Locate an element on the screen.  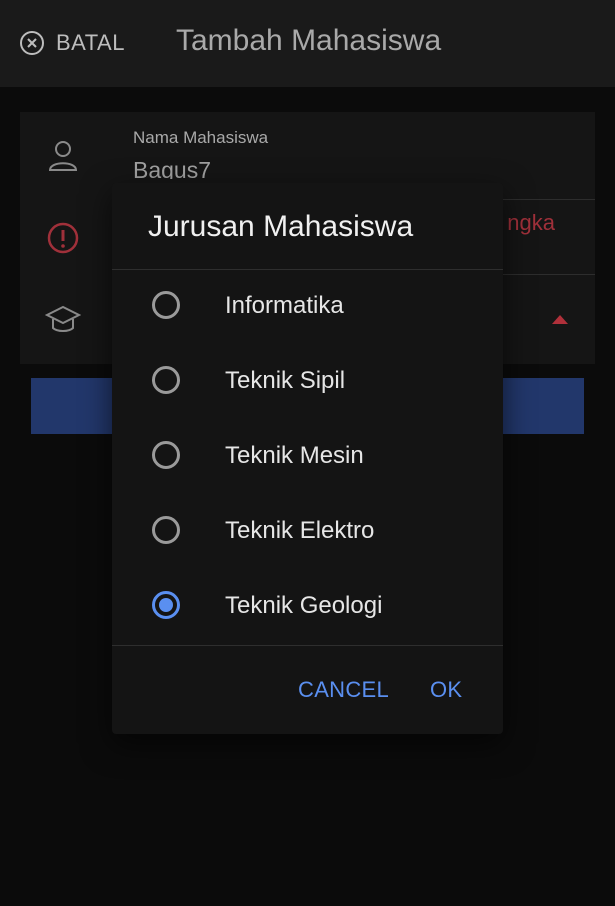
option-teknik-sipil: Teknik Sipil is located at coordinates (307, 382).